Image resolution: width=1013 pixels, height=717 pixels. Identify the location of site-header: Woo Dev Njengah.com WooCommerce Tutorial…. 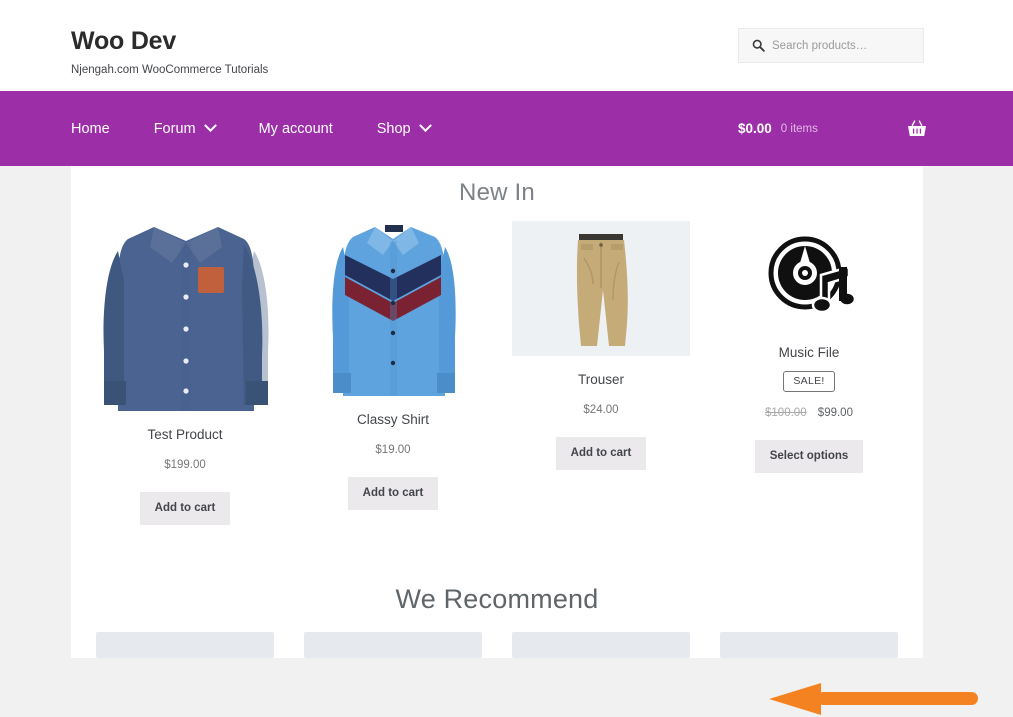
(506, 45).